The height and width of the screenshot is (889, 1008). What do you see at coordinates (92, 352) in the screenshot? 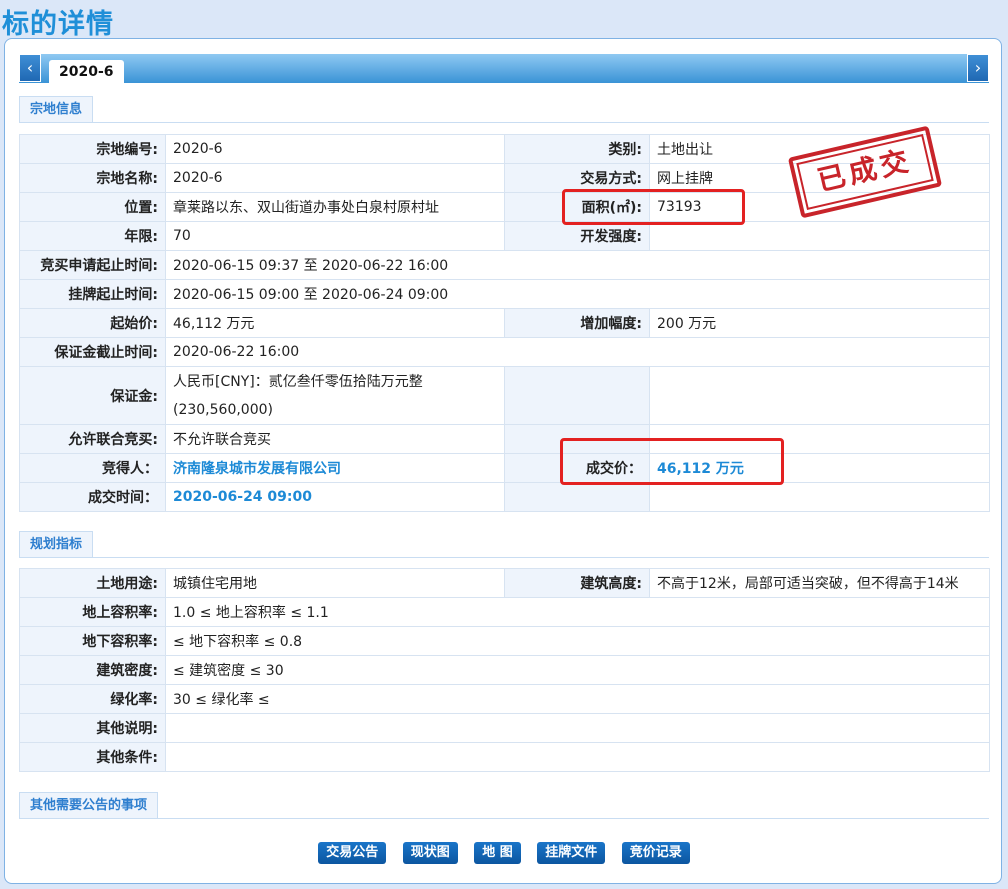
I see `deposit-deadline-label: 保证金截止时间:` at bounding box center [92, 352].